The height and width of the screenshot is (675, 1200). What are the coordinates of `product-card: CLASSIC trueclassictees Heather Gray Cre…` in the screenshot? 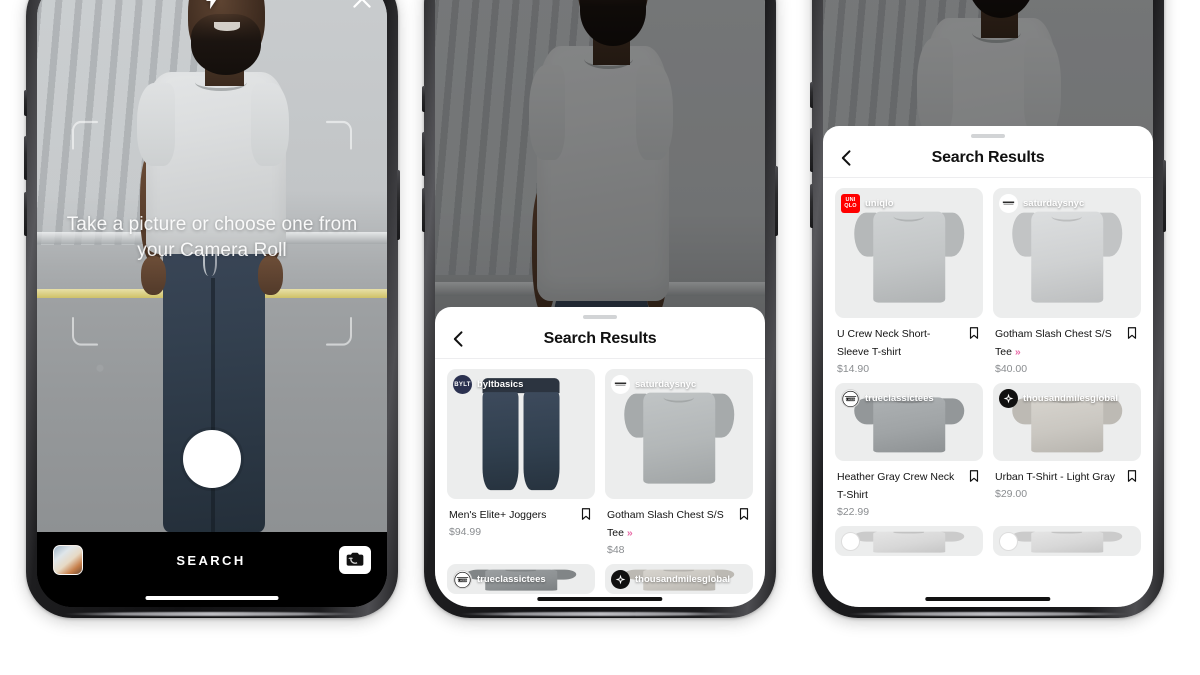 It's located at (909, 450).